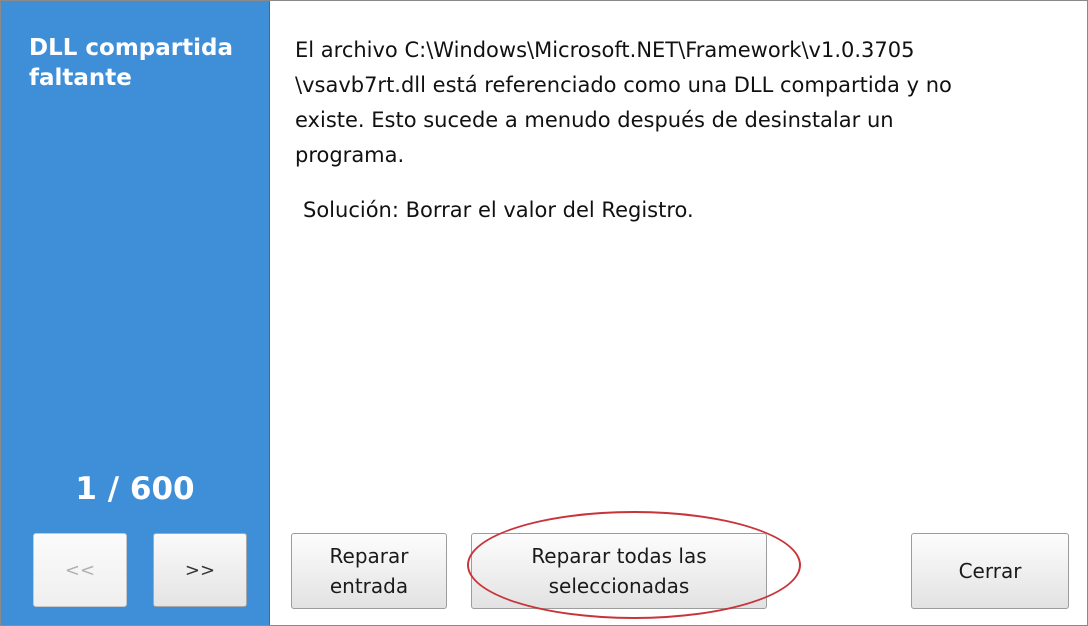  What do you see at coordinates (369, 586) in the screenshot?
I see `button-label: entrada` at bounding box center [369, 586].